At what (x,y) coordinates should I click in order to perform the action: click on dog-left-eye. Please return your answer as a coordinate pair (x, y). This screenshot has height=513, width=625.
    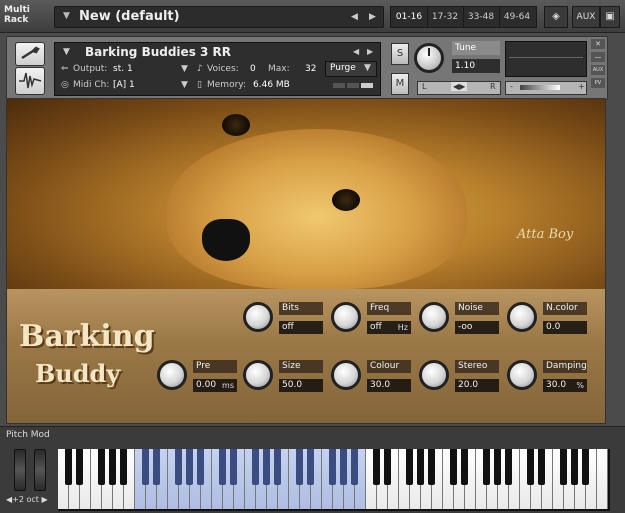
    Looking at the image, I should click on (236, 125).